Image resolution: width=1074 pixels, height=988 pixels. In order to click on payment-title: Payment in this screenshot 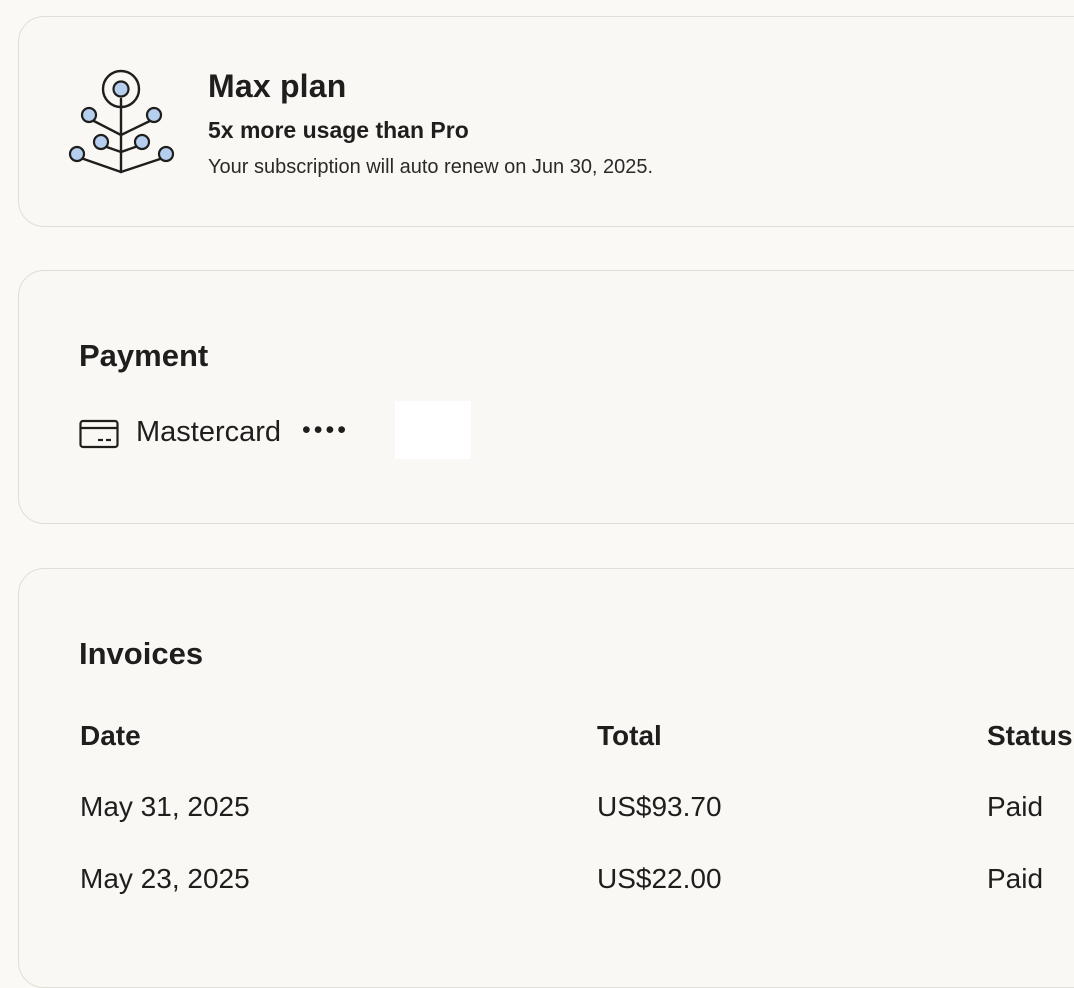, I will do `click(144, 355)`.